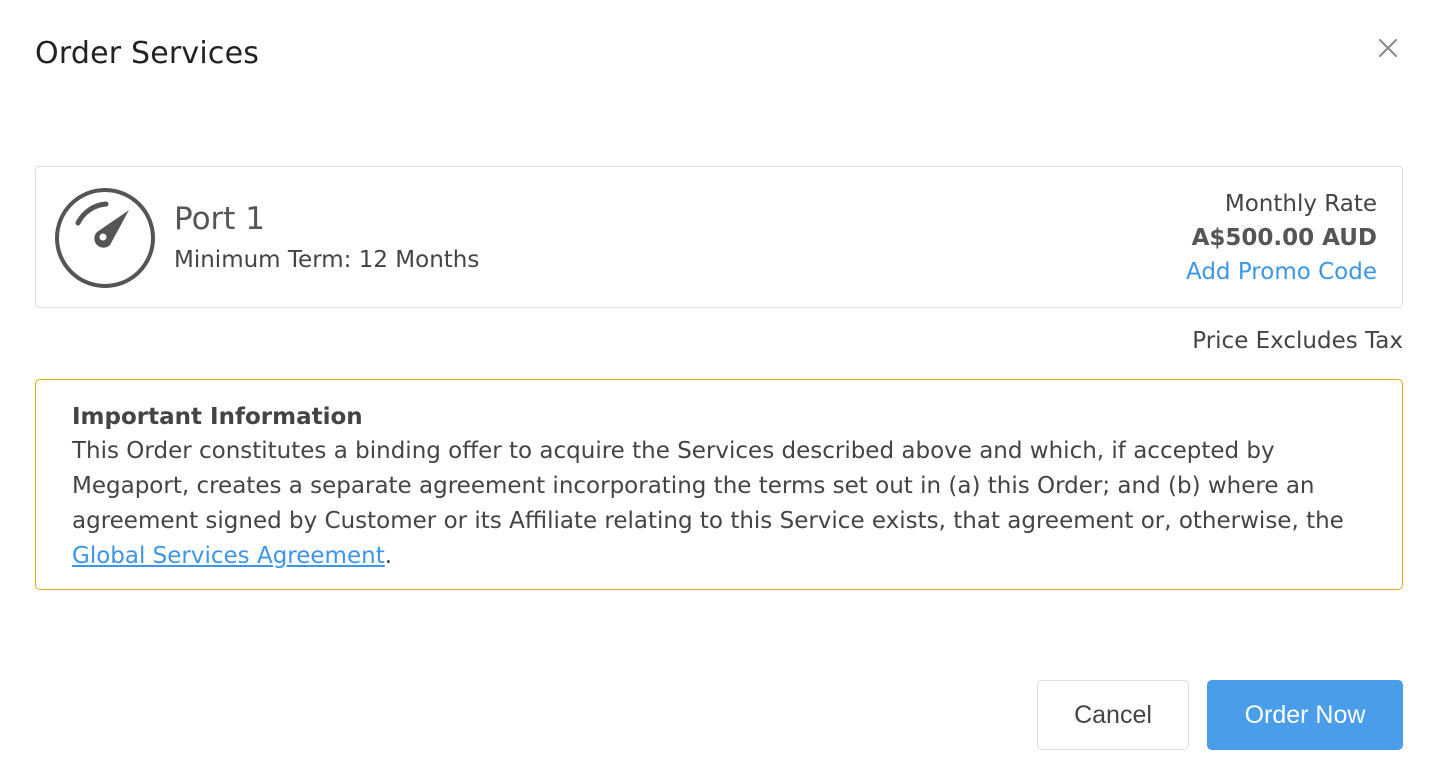 The height and width of the screenshot is (780, 1436). I want to click on monthly-rate-value: A$500.00 AUD, so click(1284, 238).